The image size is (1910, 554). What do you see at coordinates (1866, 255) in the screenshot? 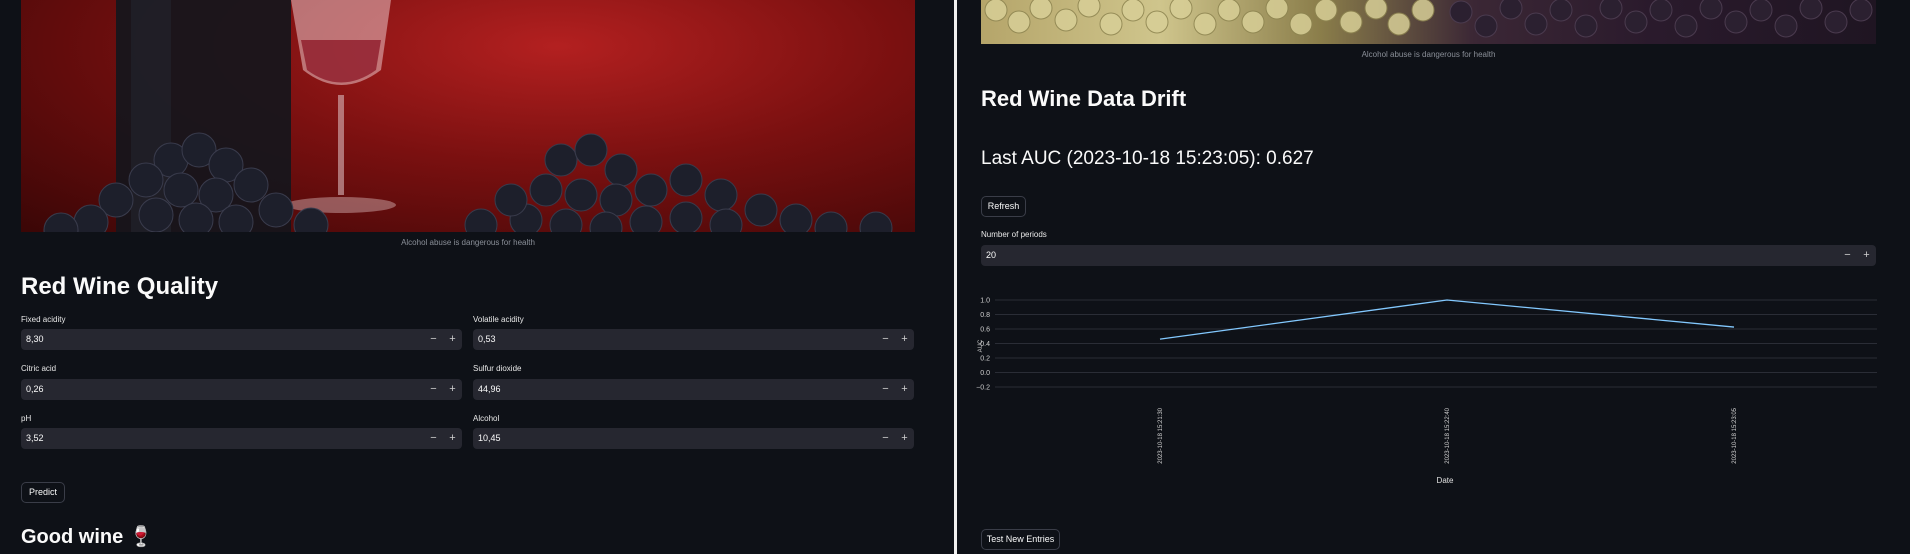
I see `periods-increment-button: +` at bounding box center [1866, 255].